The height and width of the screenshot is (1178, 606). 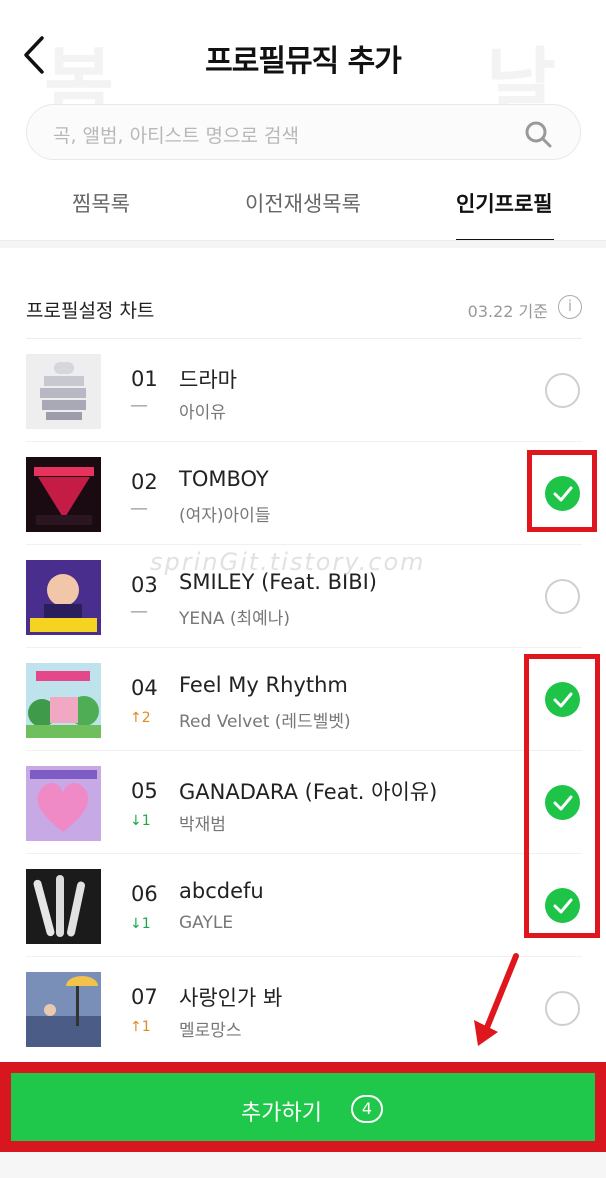 I want to click on song-row-4: 04 ↑2 Feel My Rhythm Red Velvet (레드벨벳), so click(x=304, y=700).